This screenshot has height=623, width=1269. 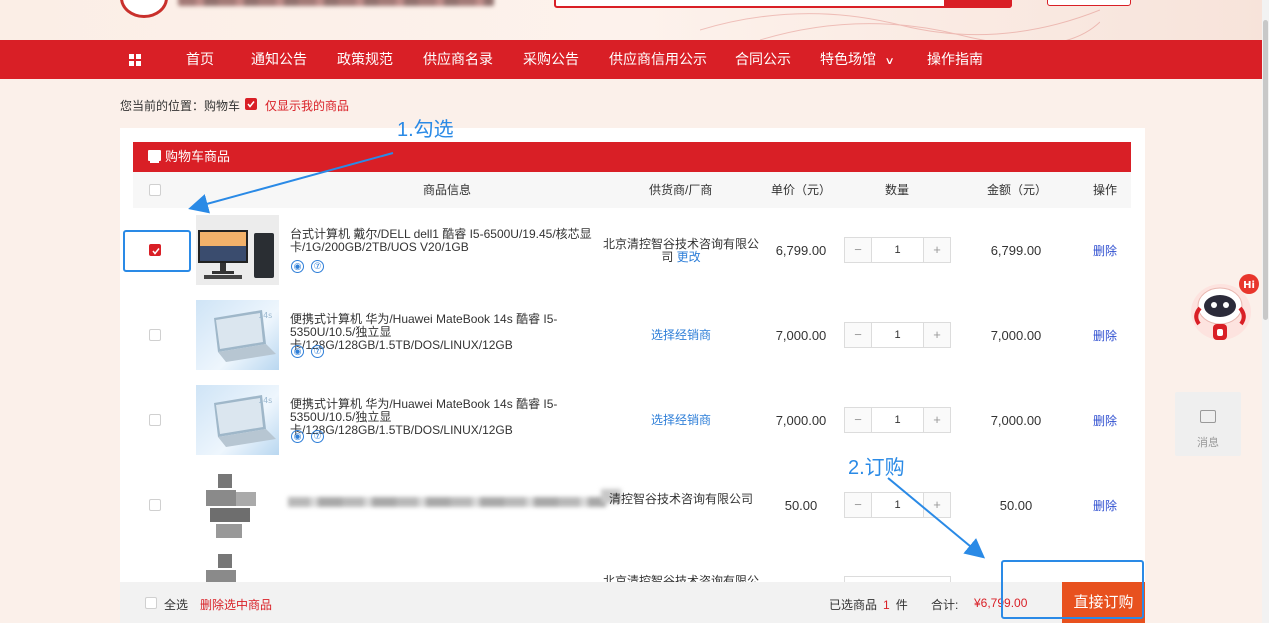 I want to click on total-label: 合计:, so click(x=945, y=605).